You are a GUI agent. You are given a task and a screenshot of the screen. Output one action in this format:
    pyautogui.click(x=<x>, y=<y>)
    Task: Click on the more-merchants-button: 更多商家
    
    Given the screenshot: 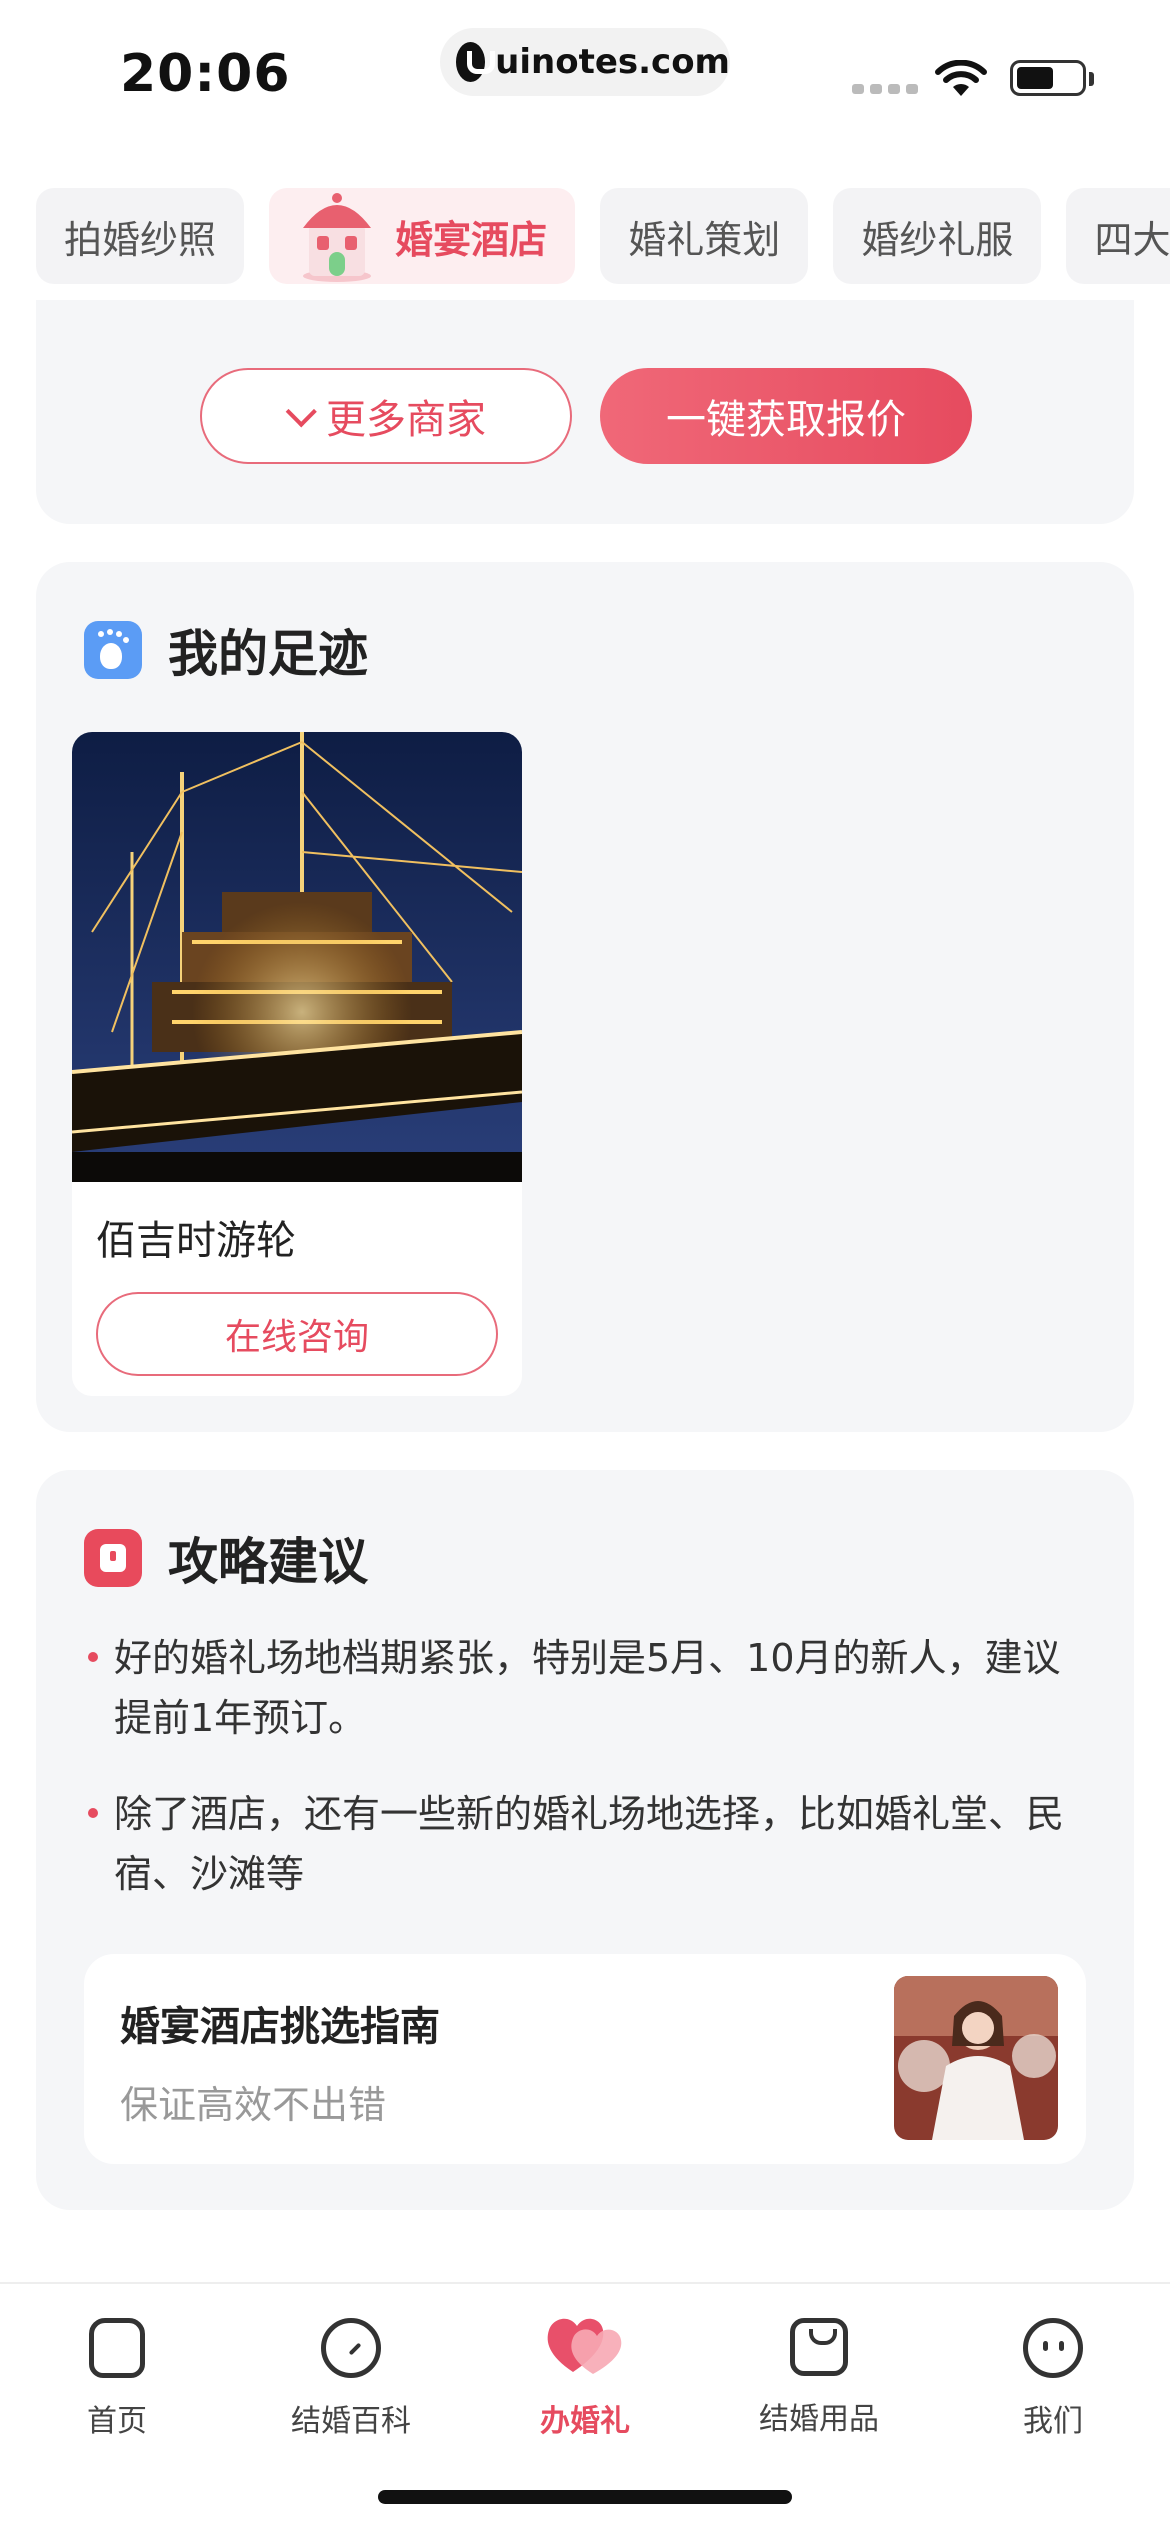 What is the action you would take?
    pyautogui.click(x=386, y=416)
    